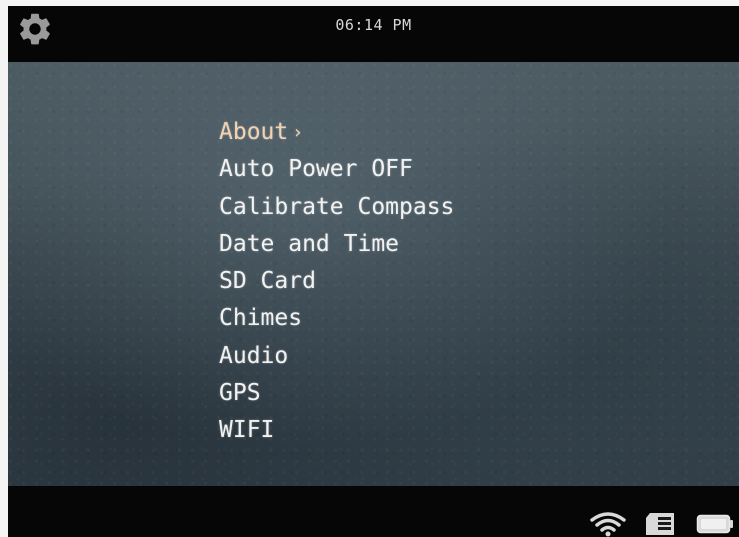  Describe the element at coordinates (254, 132) in the screenshot. I see `menu-item-label: About` at that location.